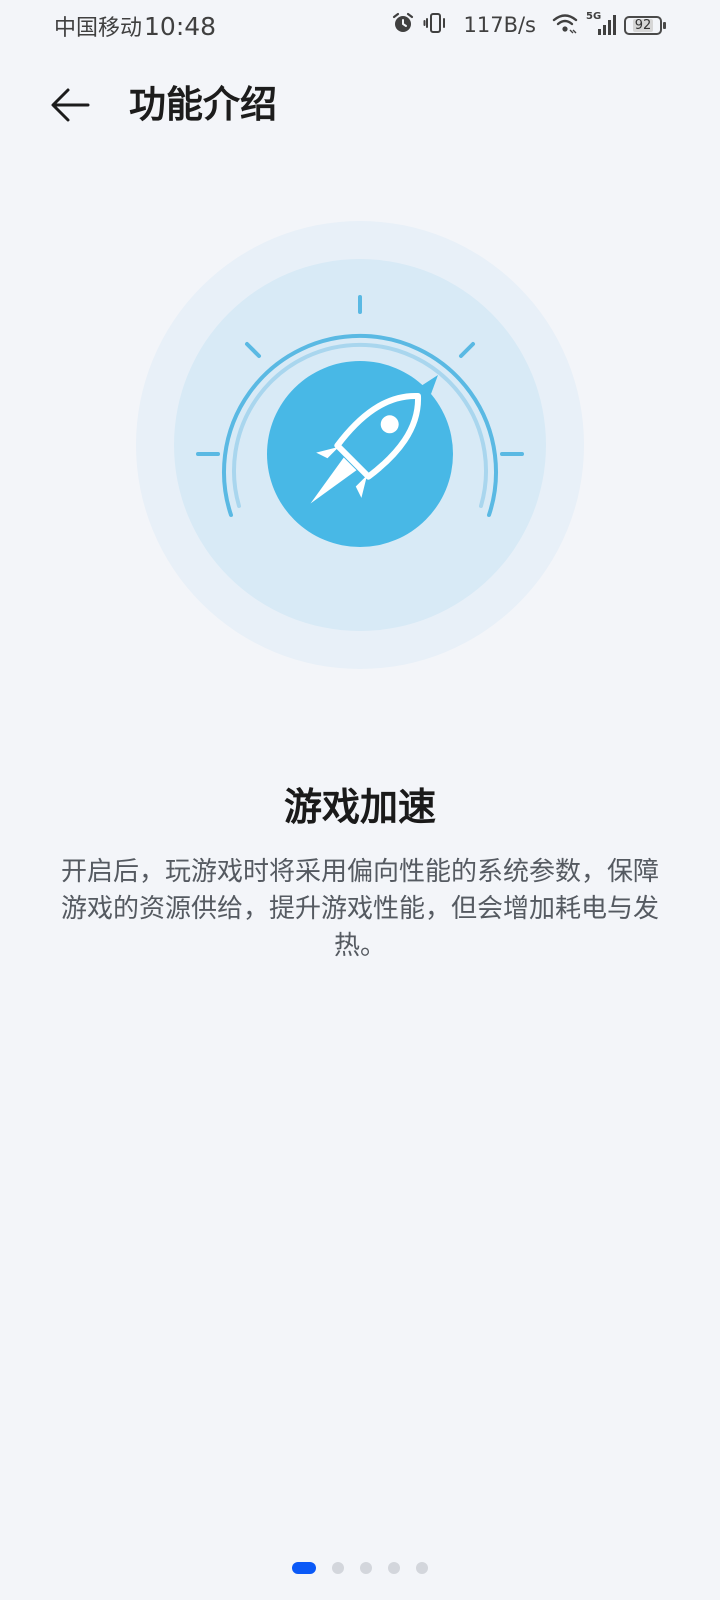 This screenshot has width=720, height=1600. Describe the element at coordinates (98, 28) in the screenshot. I see `carrier-name: 中国移动` at that location.